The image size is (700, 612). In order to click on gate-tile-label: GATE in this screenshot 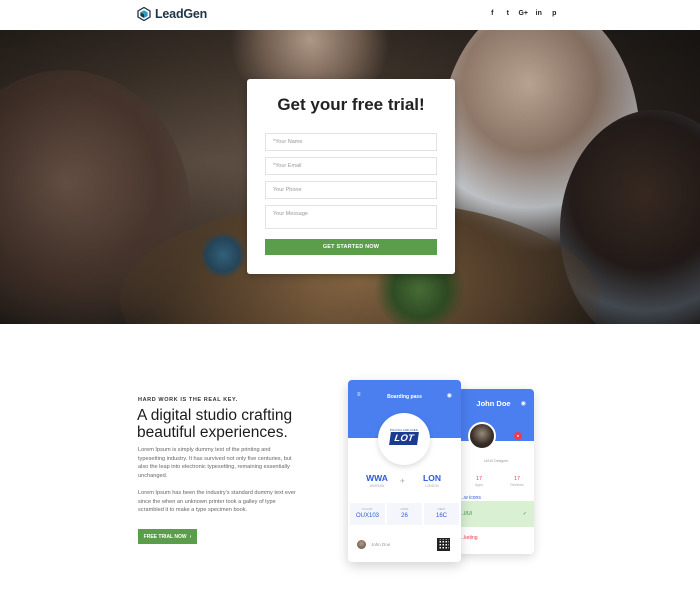, I will do `click(404, 509)`.